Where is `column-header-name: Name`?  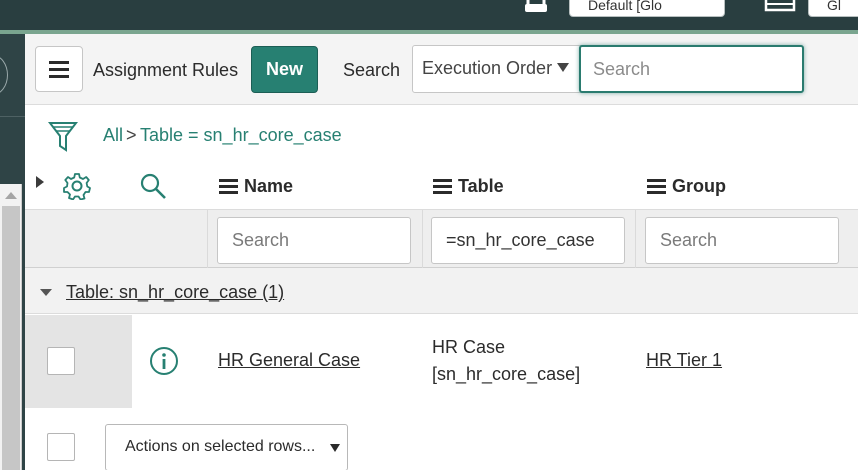 column-header-name: Name is located at coordinates (256, 186).